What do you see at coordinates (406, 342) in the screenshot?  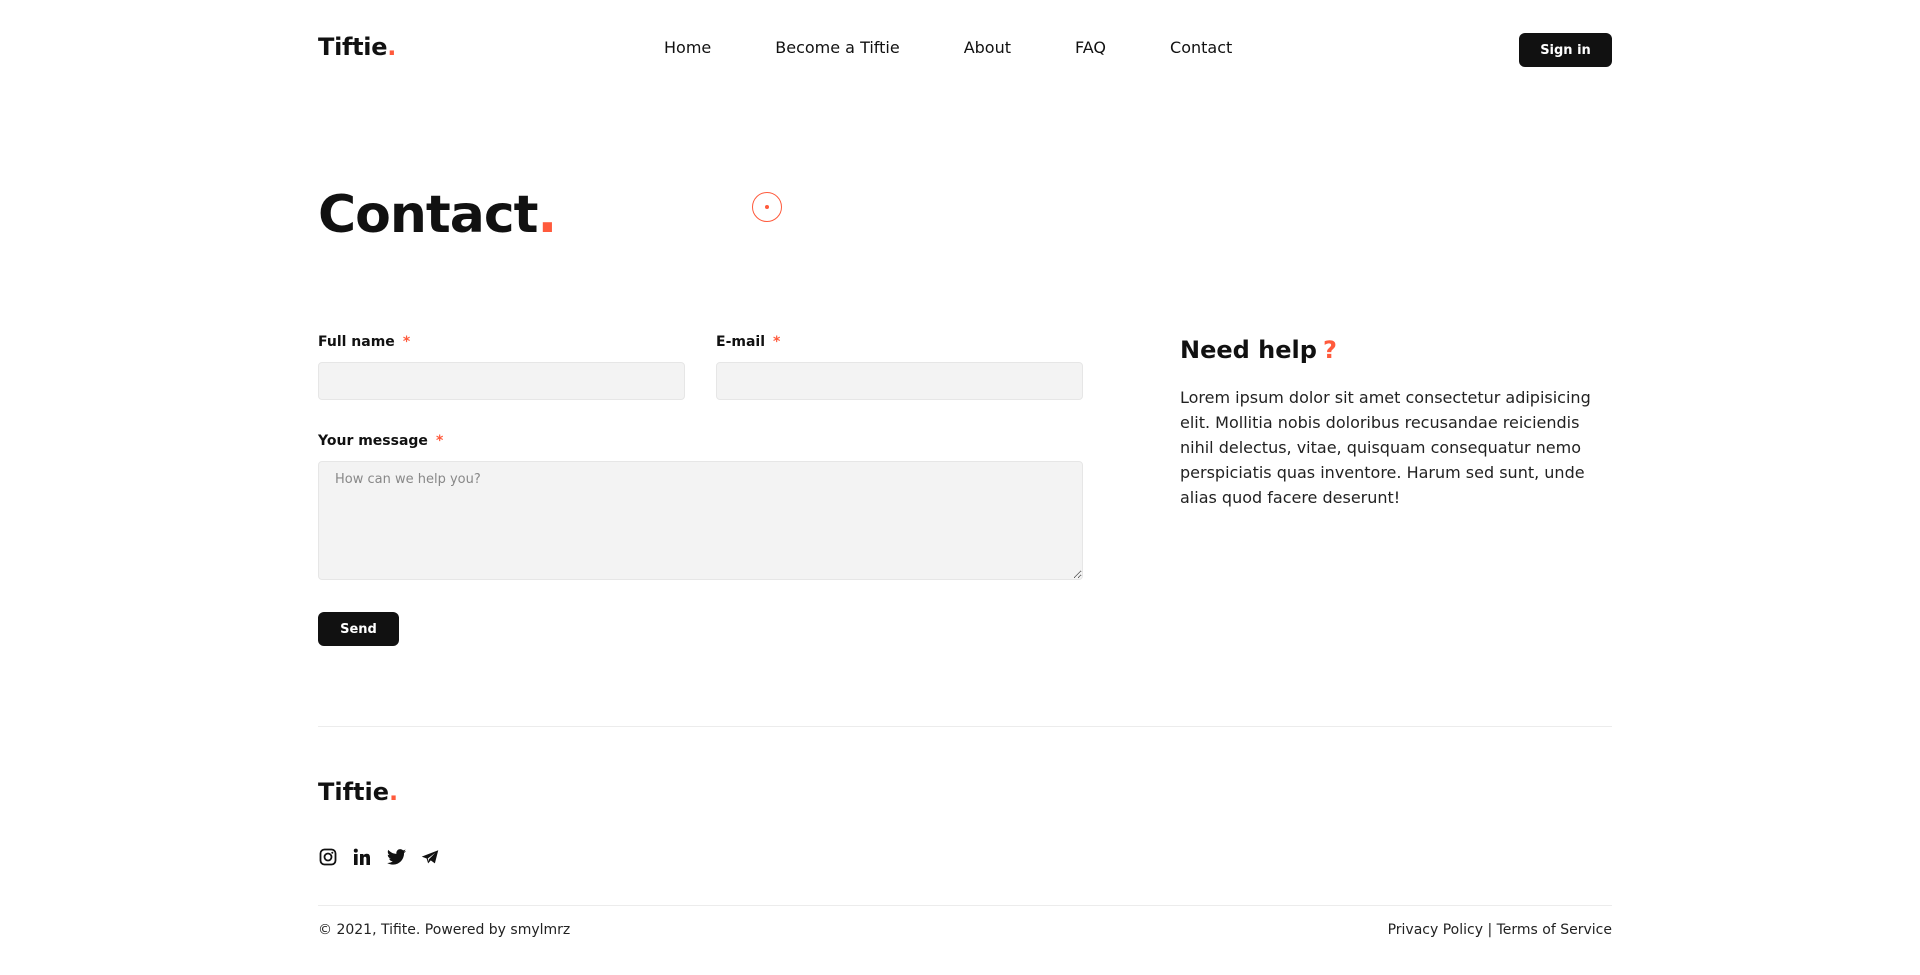 I see `fullname-required-mark: *` at bounding box center [406, 342].